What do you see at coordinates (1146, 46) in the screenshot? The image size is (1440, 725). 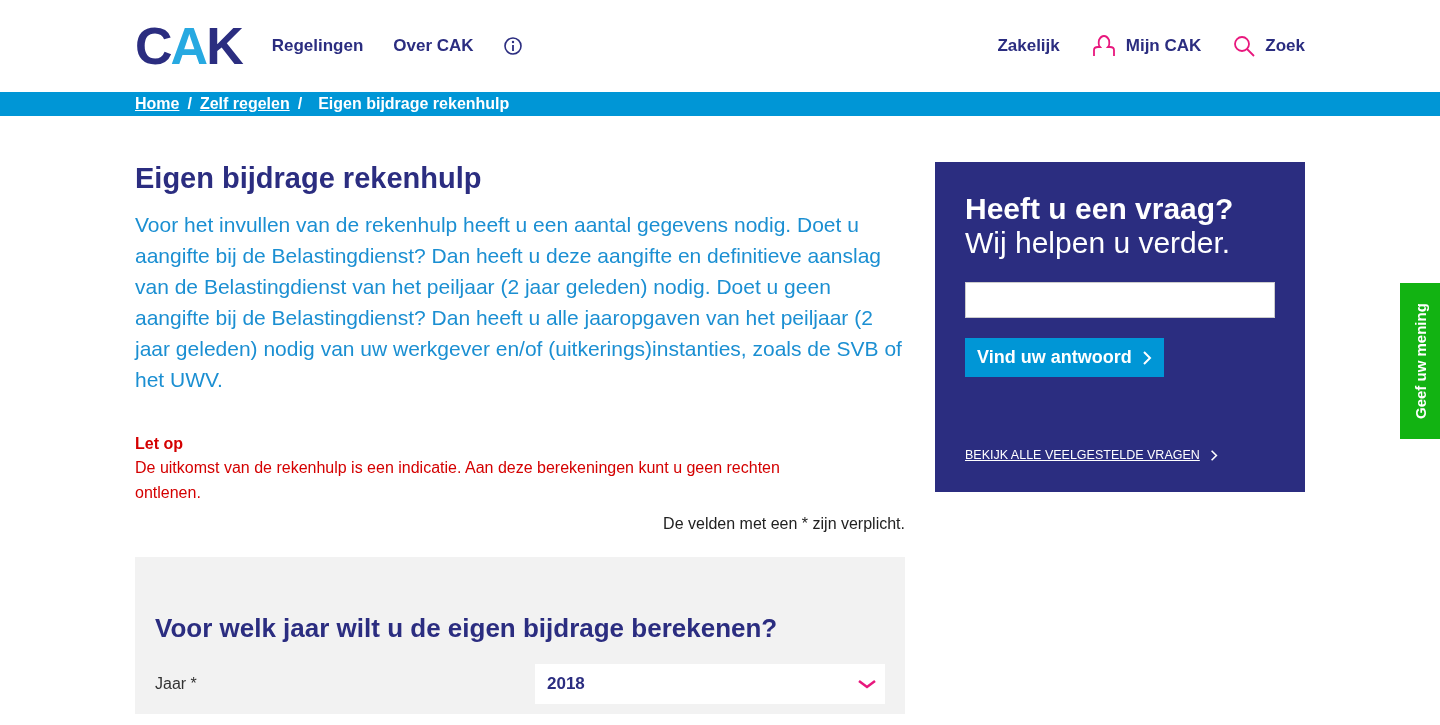 I see `nav-link: Mijn CAK` at bounding box center [1146, 46].